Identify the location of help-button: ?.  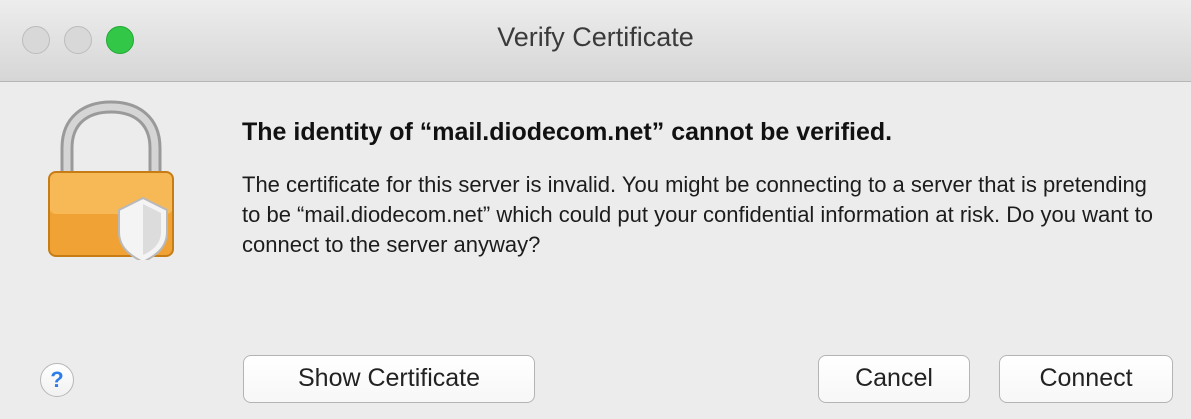
(57, 380).